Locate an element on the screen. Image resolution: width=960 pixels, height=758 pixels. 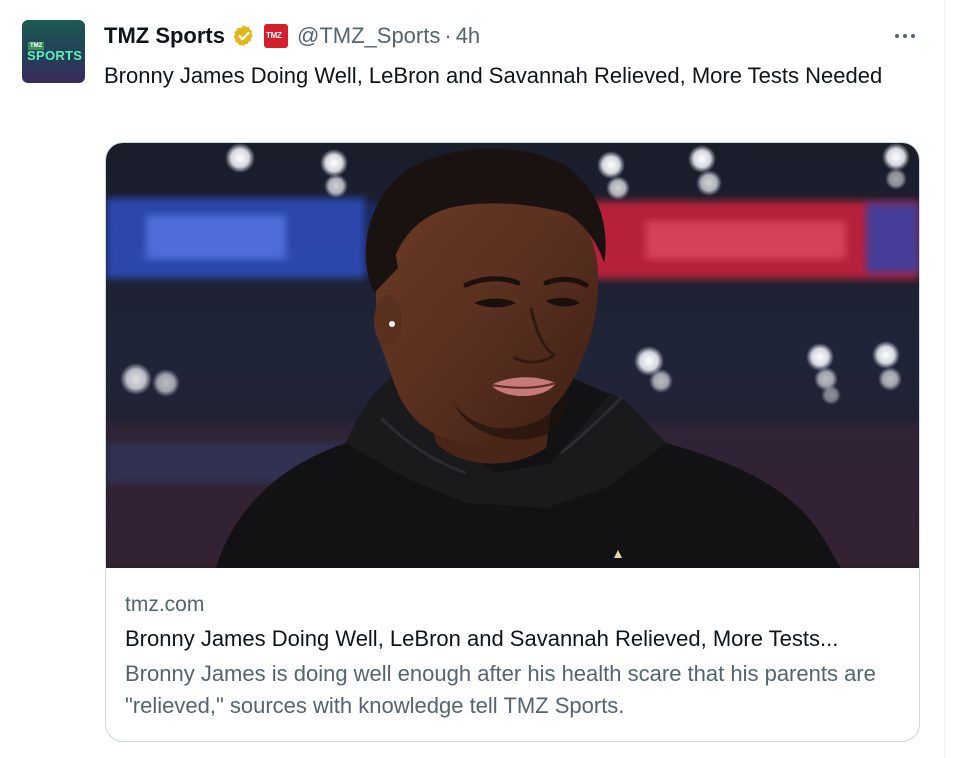
affiliate-badge-text: TMZ is located at coordinates (274, 35).